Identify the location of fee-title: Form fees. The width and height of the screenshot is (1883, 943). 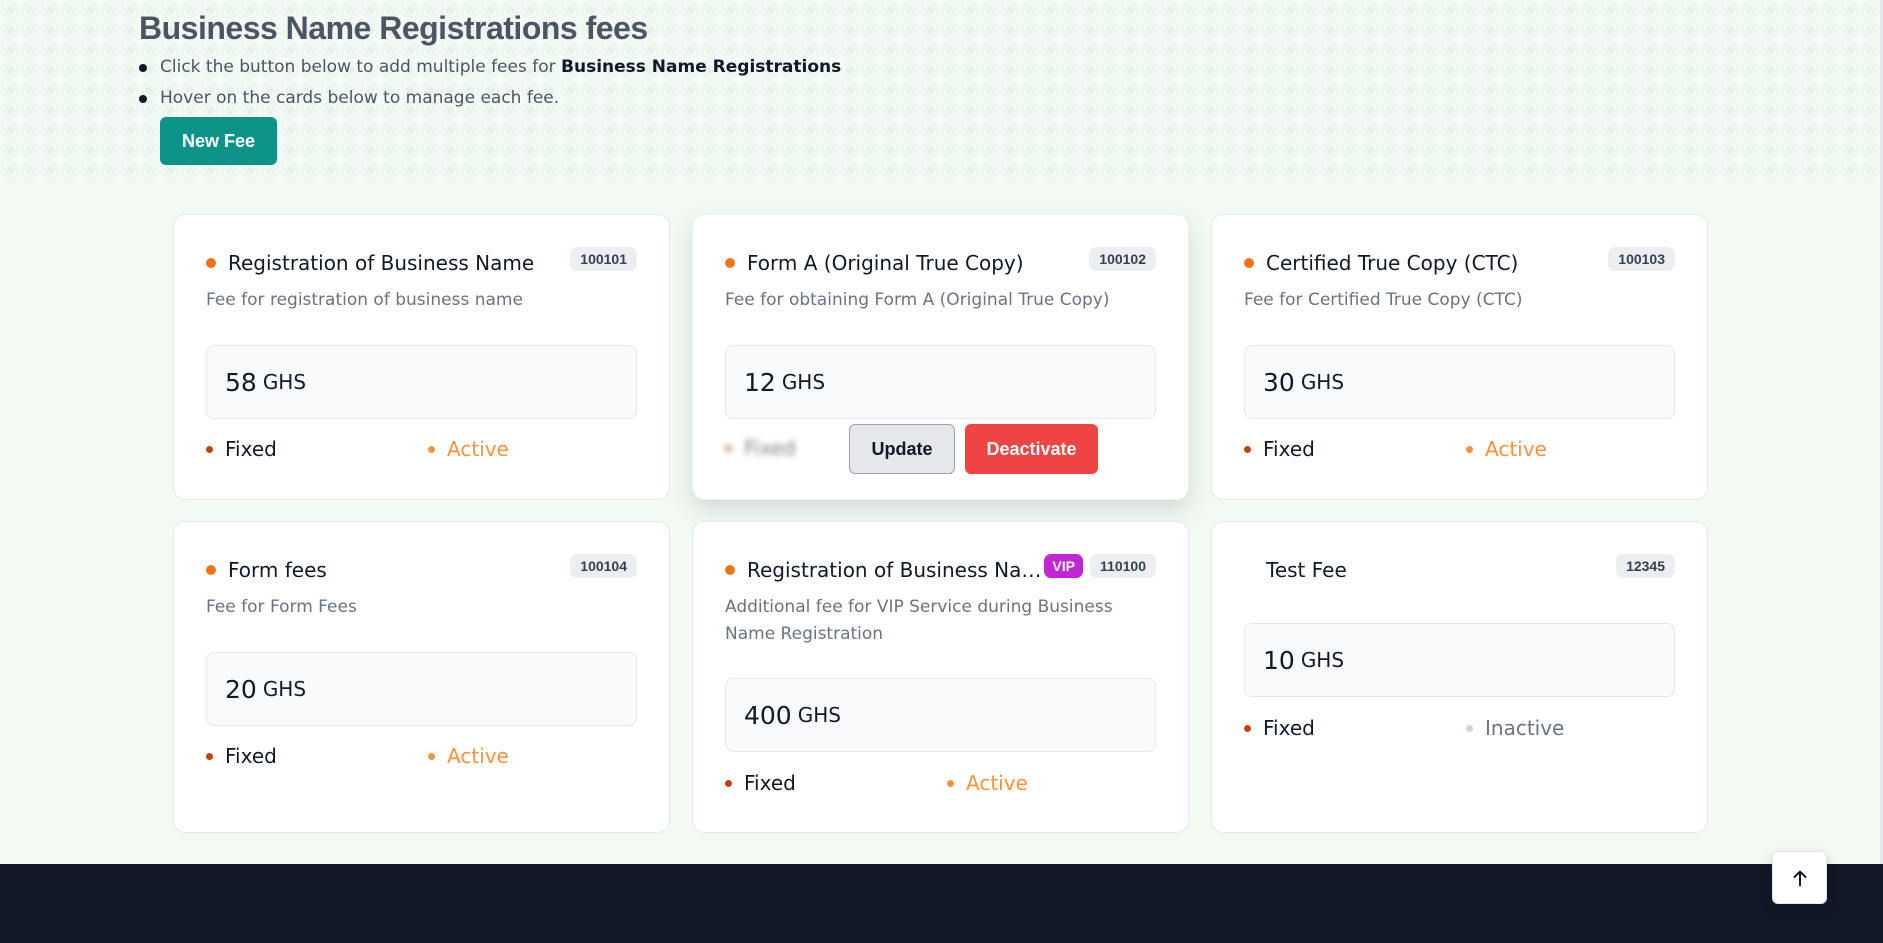
(266, 570).